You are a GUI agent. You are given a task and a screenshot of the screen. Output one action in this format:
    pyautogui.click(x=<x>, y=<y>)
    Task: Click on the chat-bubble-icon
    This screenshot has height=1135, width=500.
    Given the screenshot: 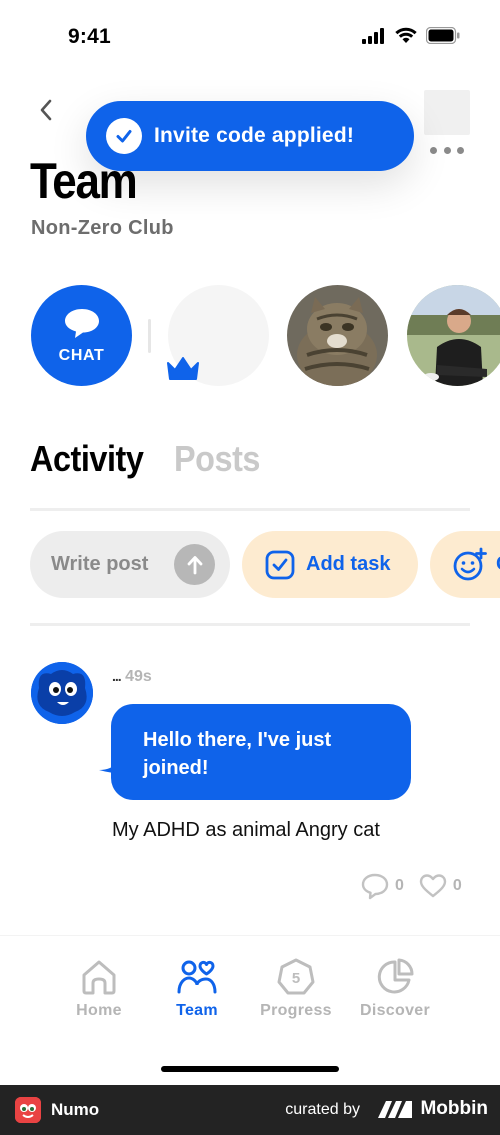 What is the action you would take?
    pyautogui.click(x=81, y=323)
    